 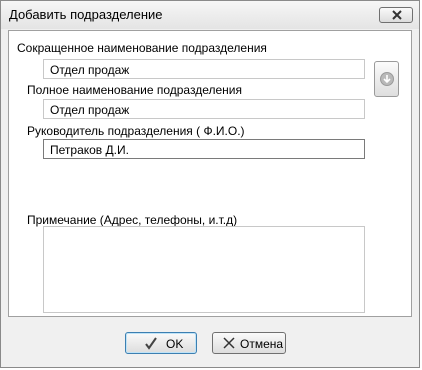 What do you see at coordinates (204, 109) in the screenshot?
I see `full-name-field: Отдел продаж` at bounding box center [204, 109].